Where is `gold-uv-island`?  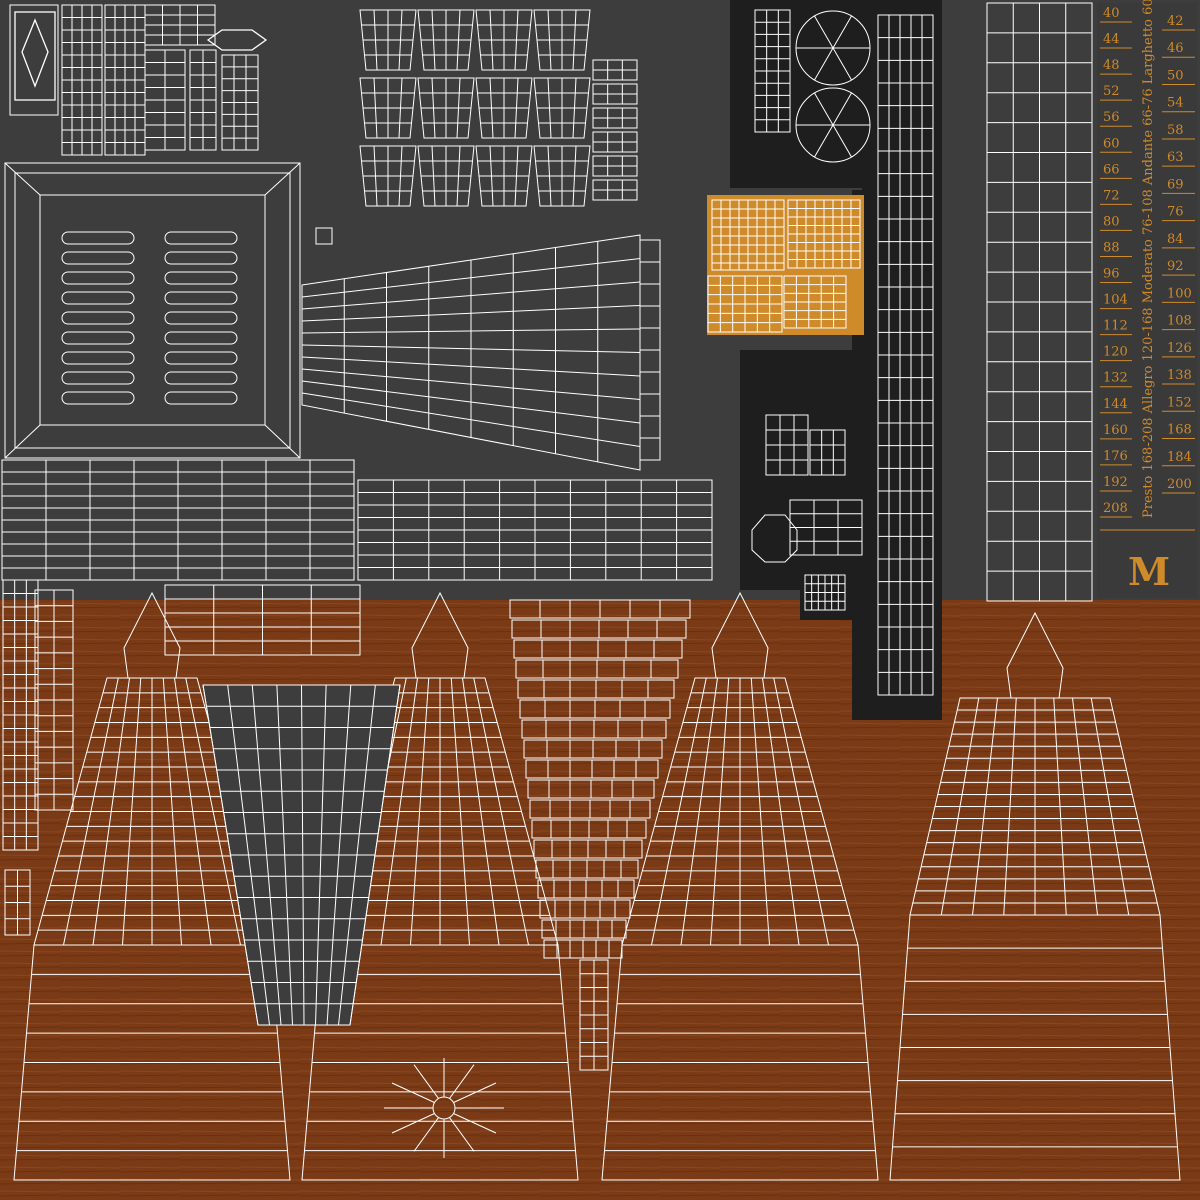
gold-uv-island is located at coordinates (785, 265).